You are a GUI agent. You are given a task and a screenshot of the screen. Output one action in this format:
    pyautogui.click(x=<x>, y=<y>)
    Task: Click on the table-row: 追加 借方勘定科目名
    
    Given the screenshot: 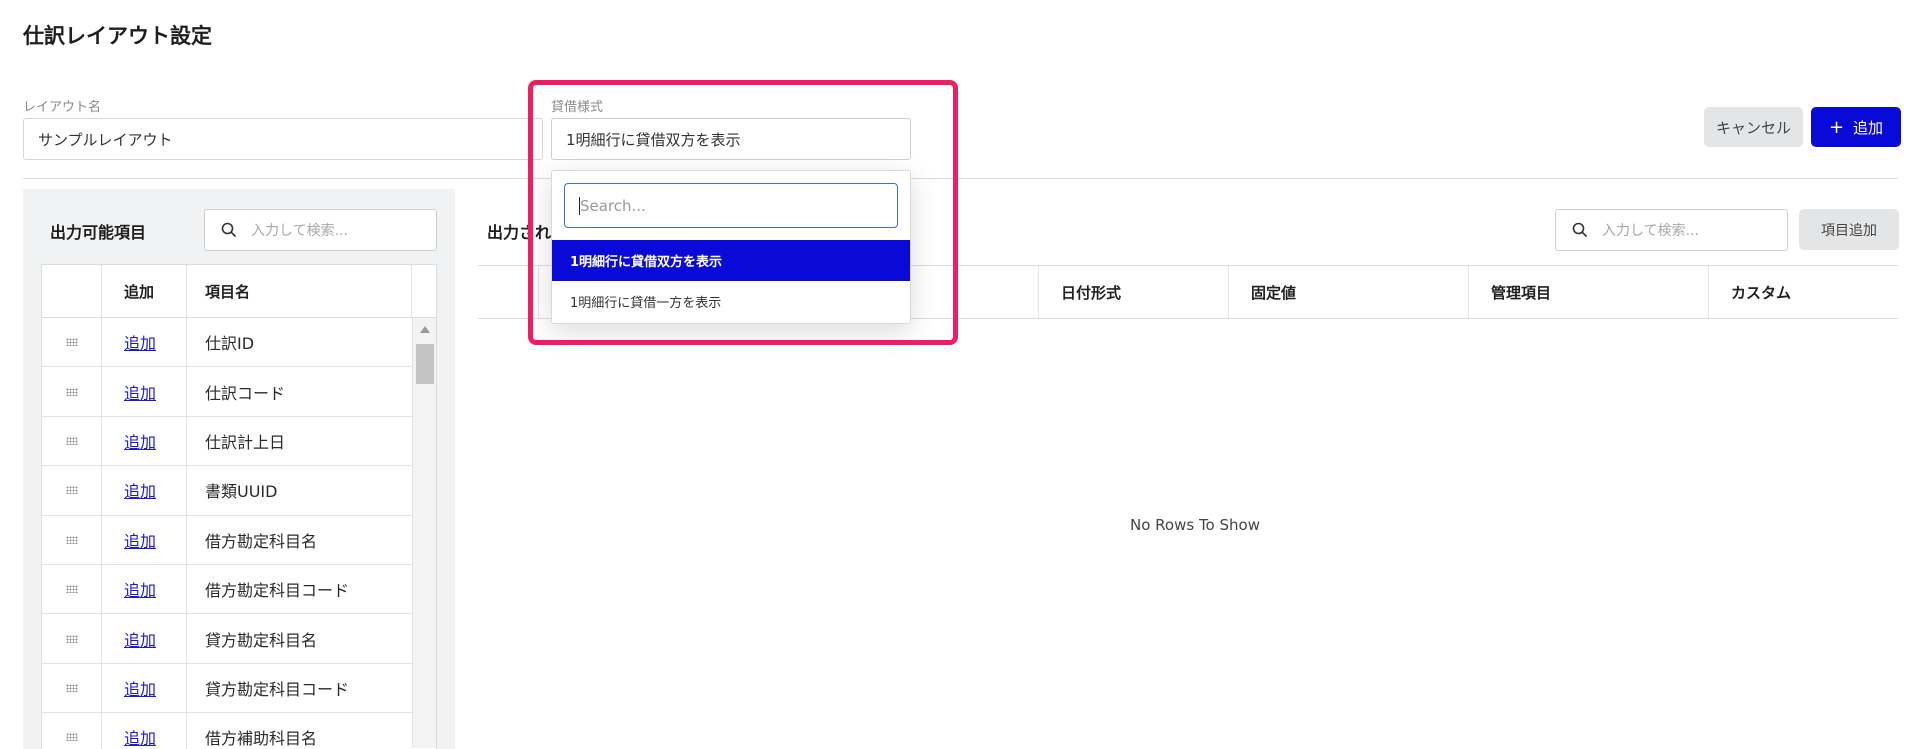 What is the action you would take?
    pyautogui.click(x=227, y=540)
    